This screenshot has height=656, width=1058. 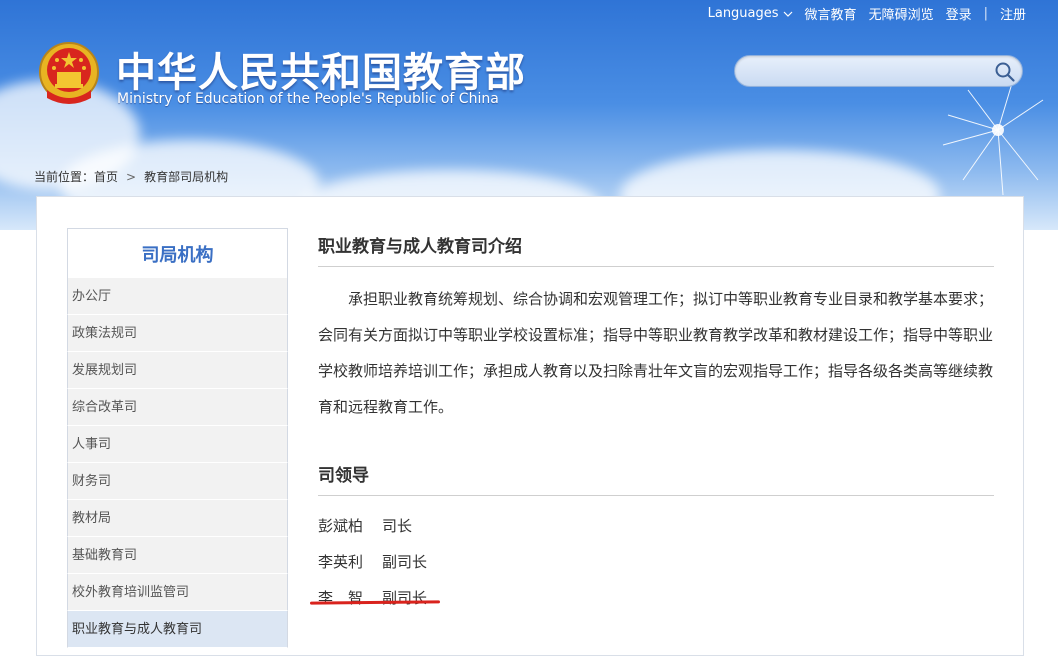 I want to click on languages-label: Languages, so click(x=743, y=13).